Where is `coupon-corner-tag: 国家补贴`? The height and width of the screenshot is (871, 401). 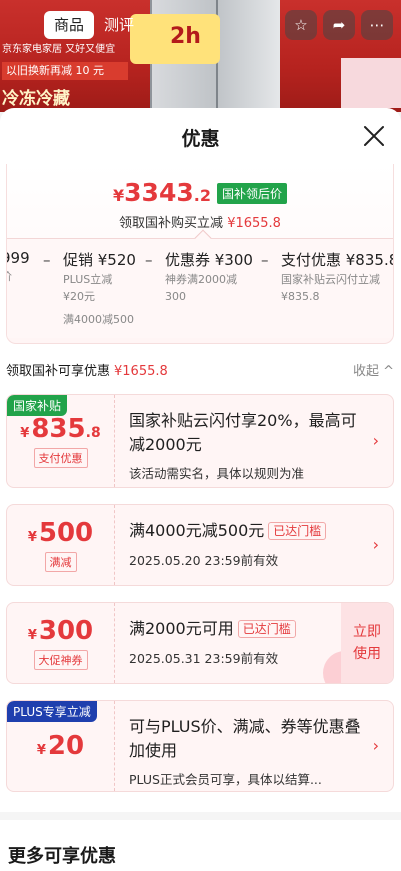 coupon-corner-tag: 国家补贴 is located at coordinates (37, 405).